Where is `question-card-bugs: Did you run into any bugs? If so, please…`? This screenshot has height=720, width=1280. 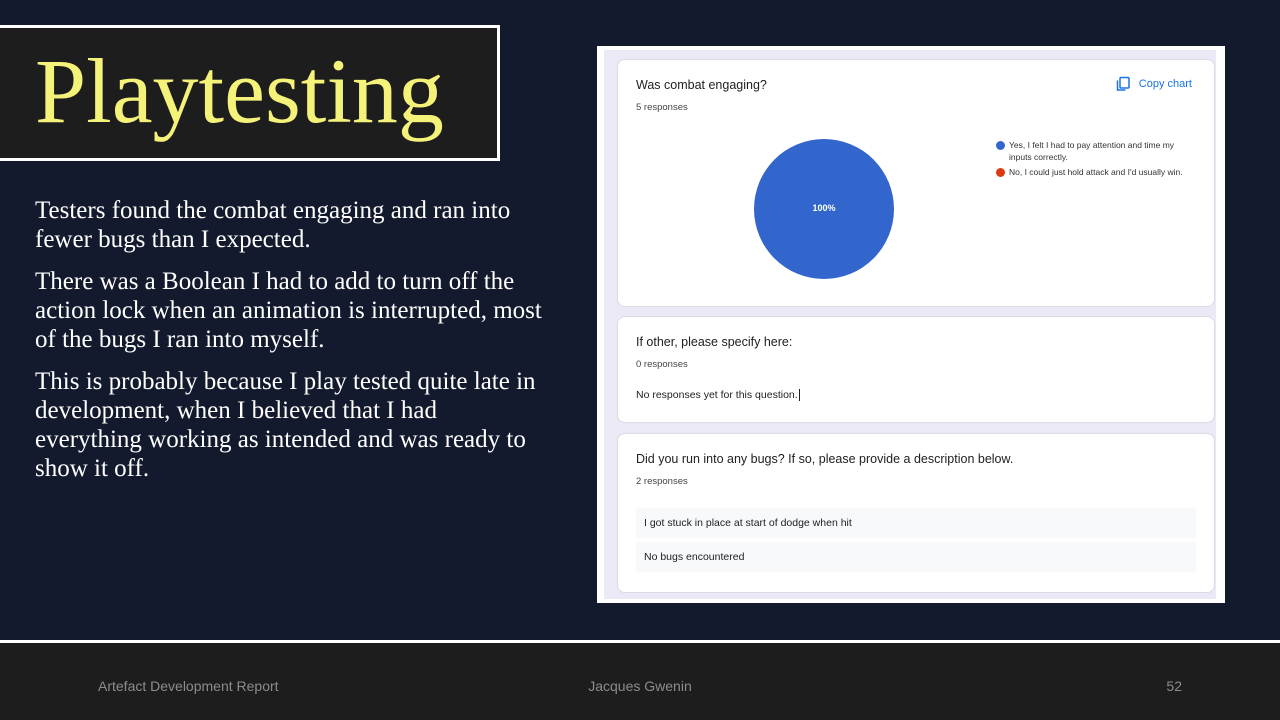 question-card-bugs: Did you run into any bugs? If so, please… is located at coordinates (916, 513).